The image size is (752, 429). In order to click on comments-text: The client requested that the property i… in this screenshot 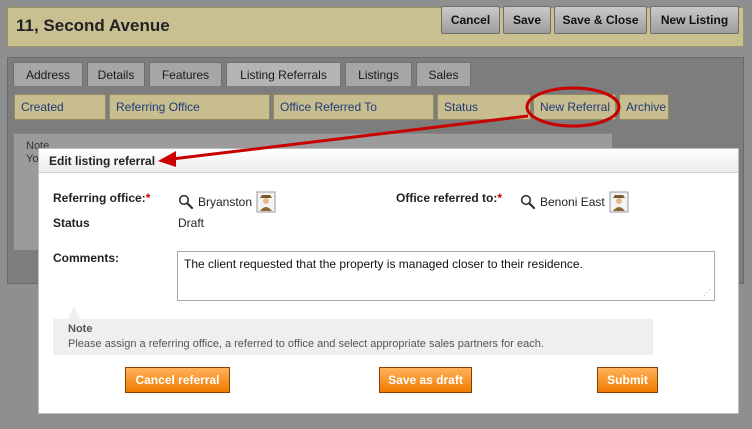, I will do `click(383, 264)`.